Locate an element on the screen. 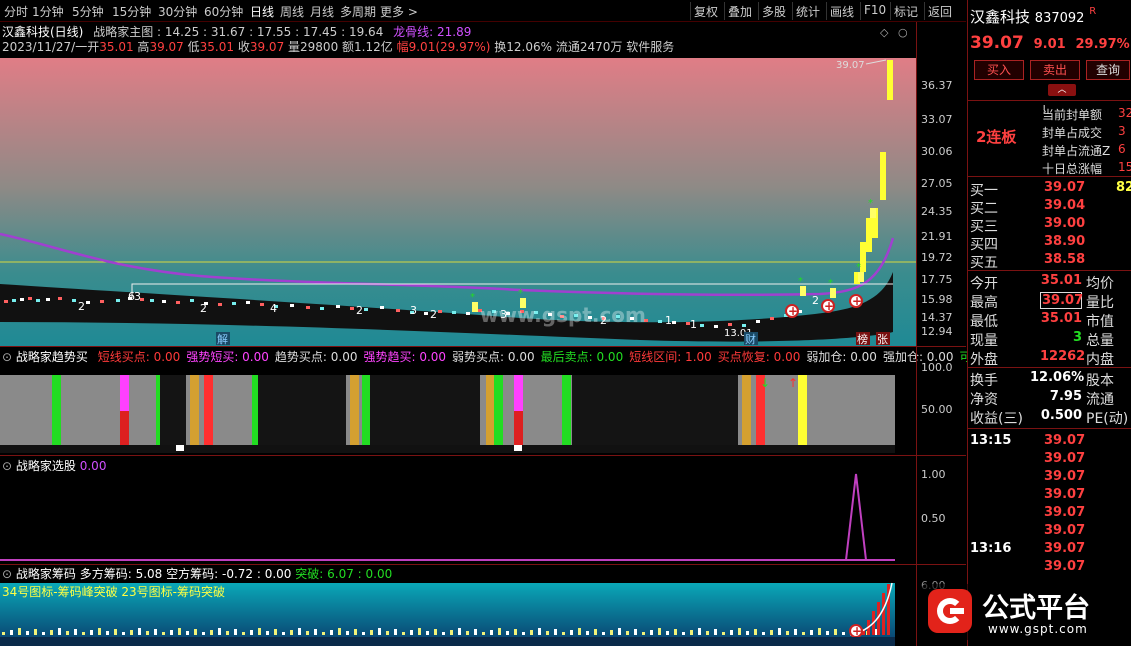  toolbar-period-8: 月线 is located at coordinates (322, 11).